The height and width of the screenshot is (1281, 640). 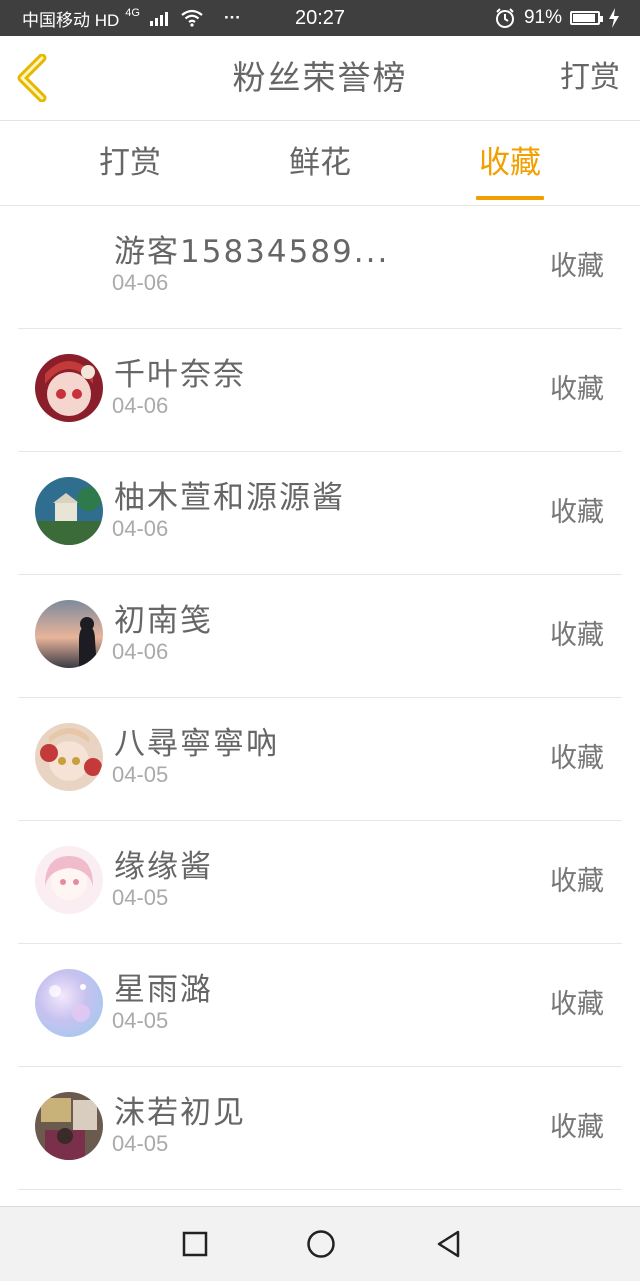 I want to click on recent-apps-button, so click(x=195, y=1244).